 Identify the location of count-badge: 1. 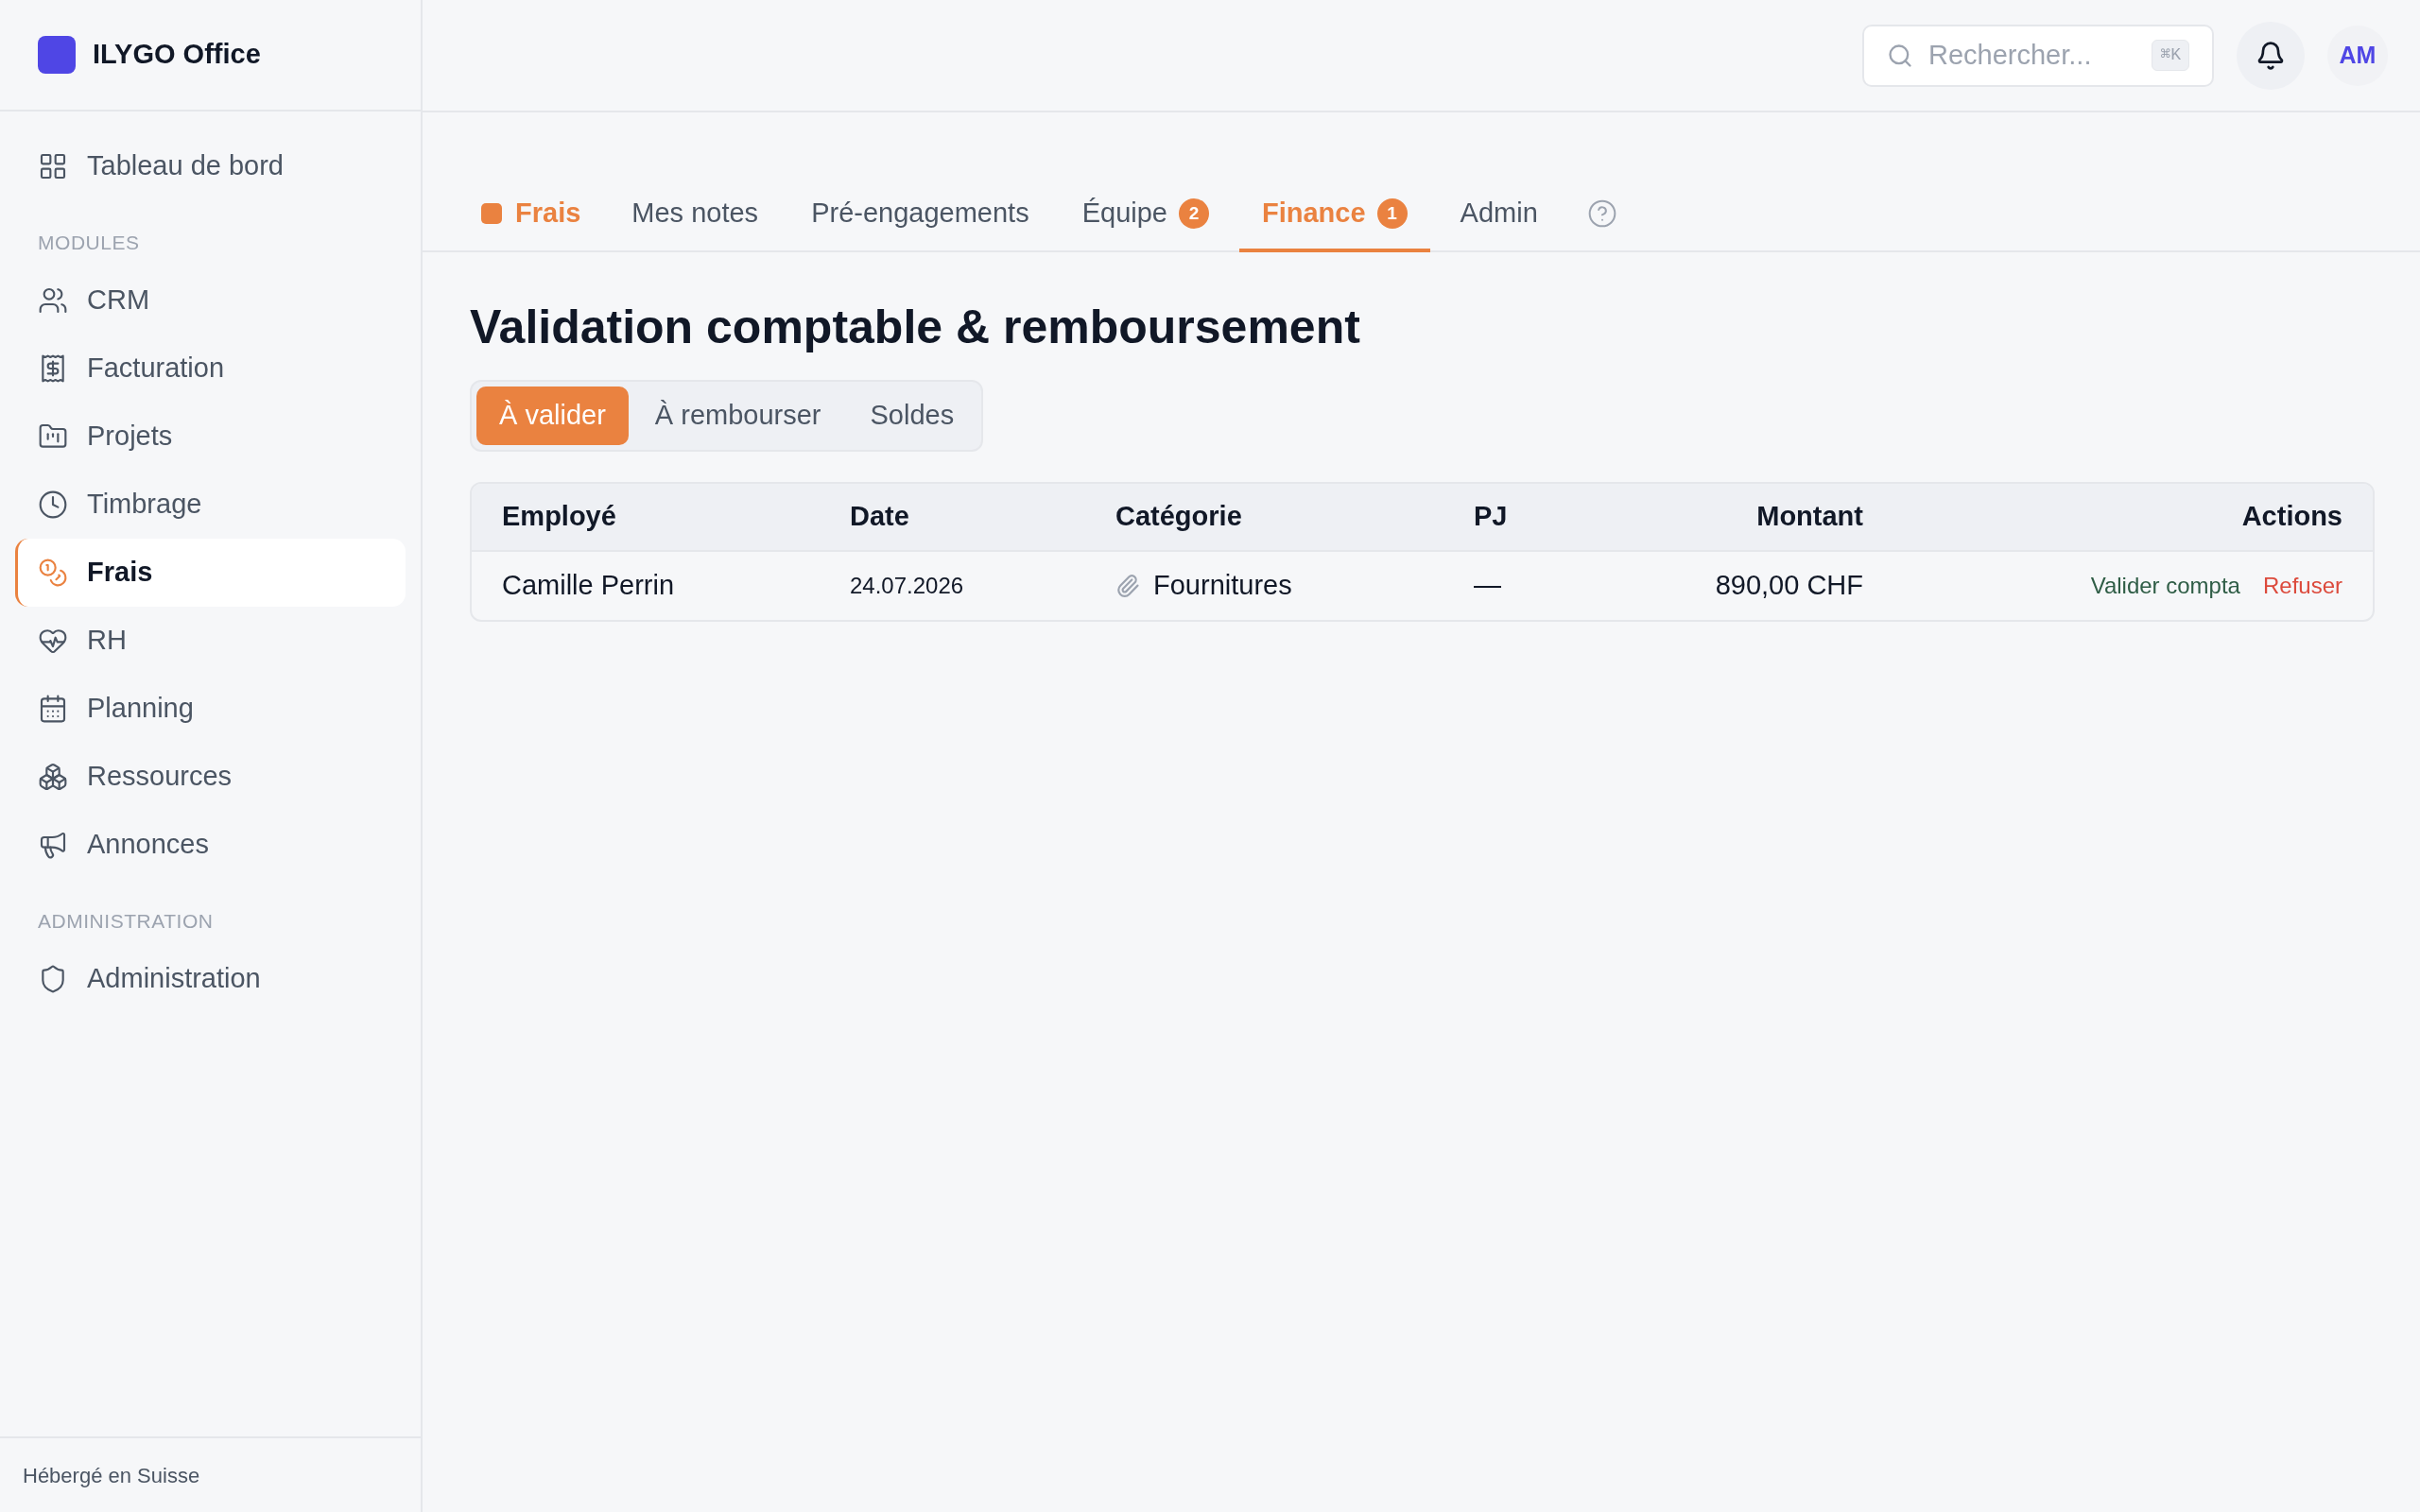
(1392, 213).